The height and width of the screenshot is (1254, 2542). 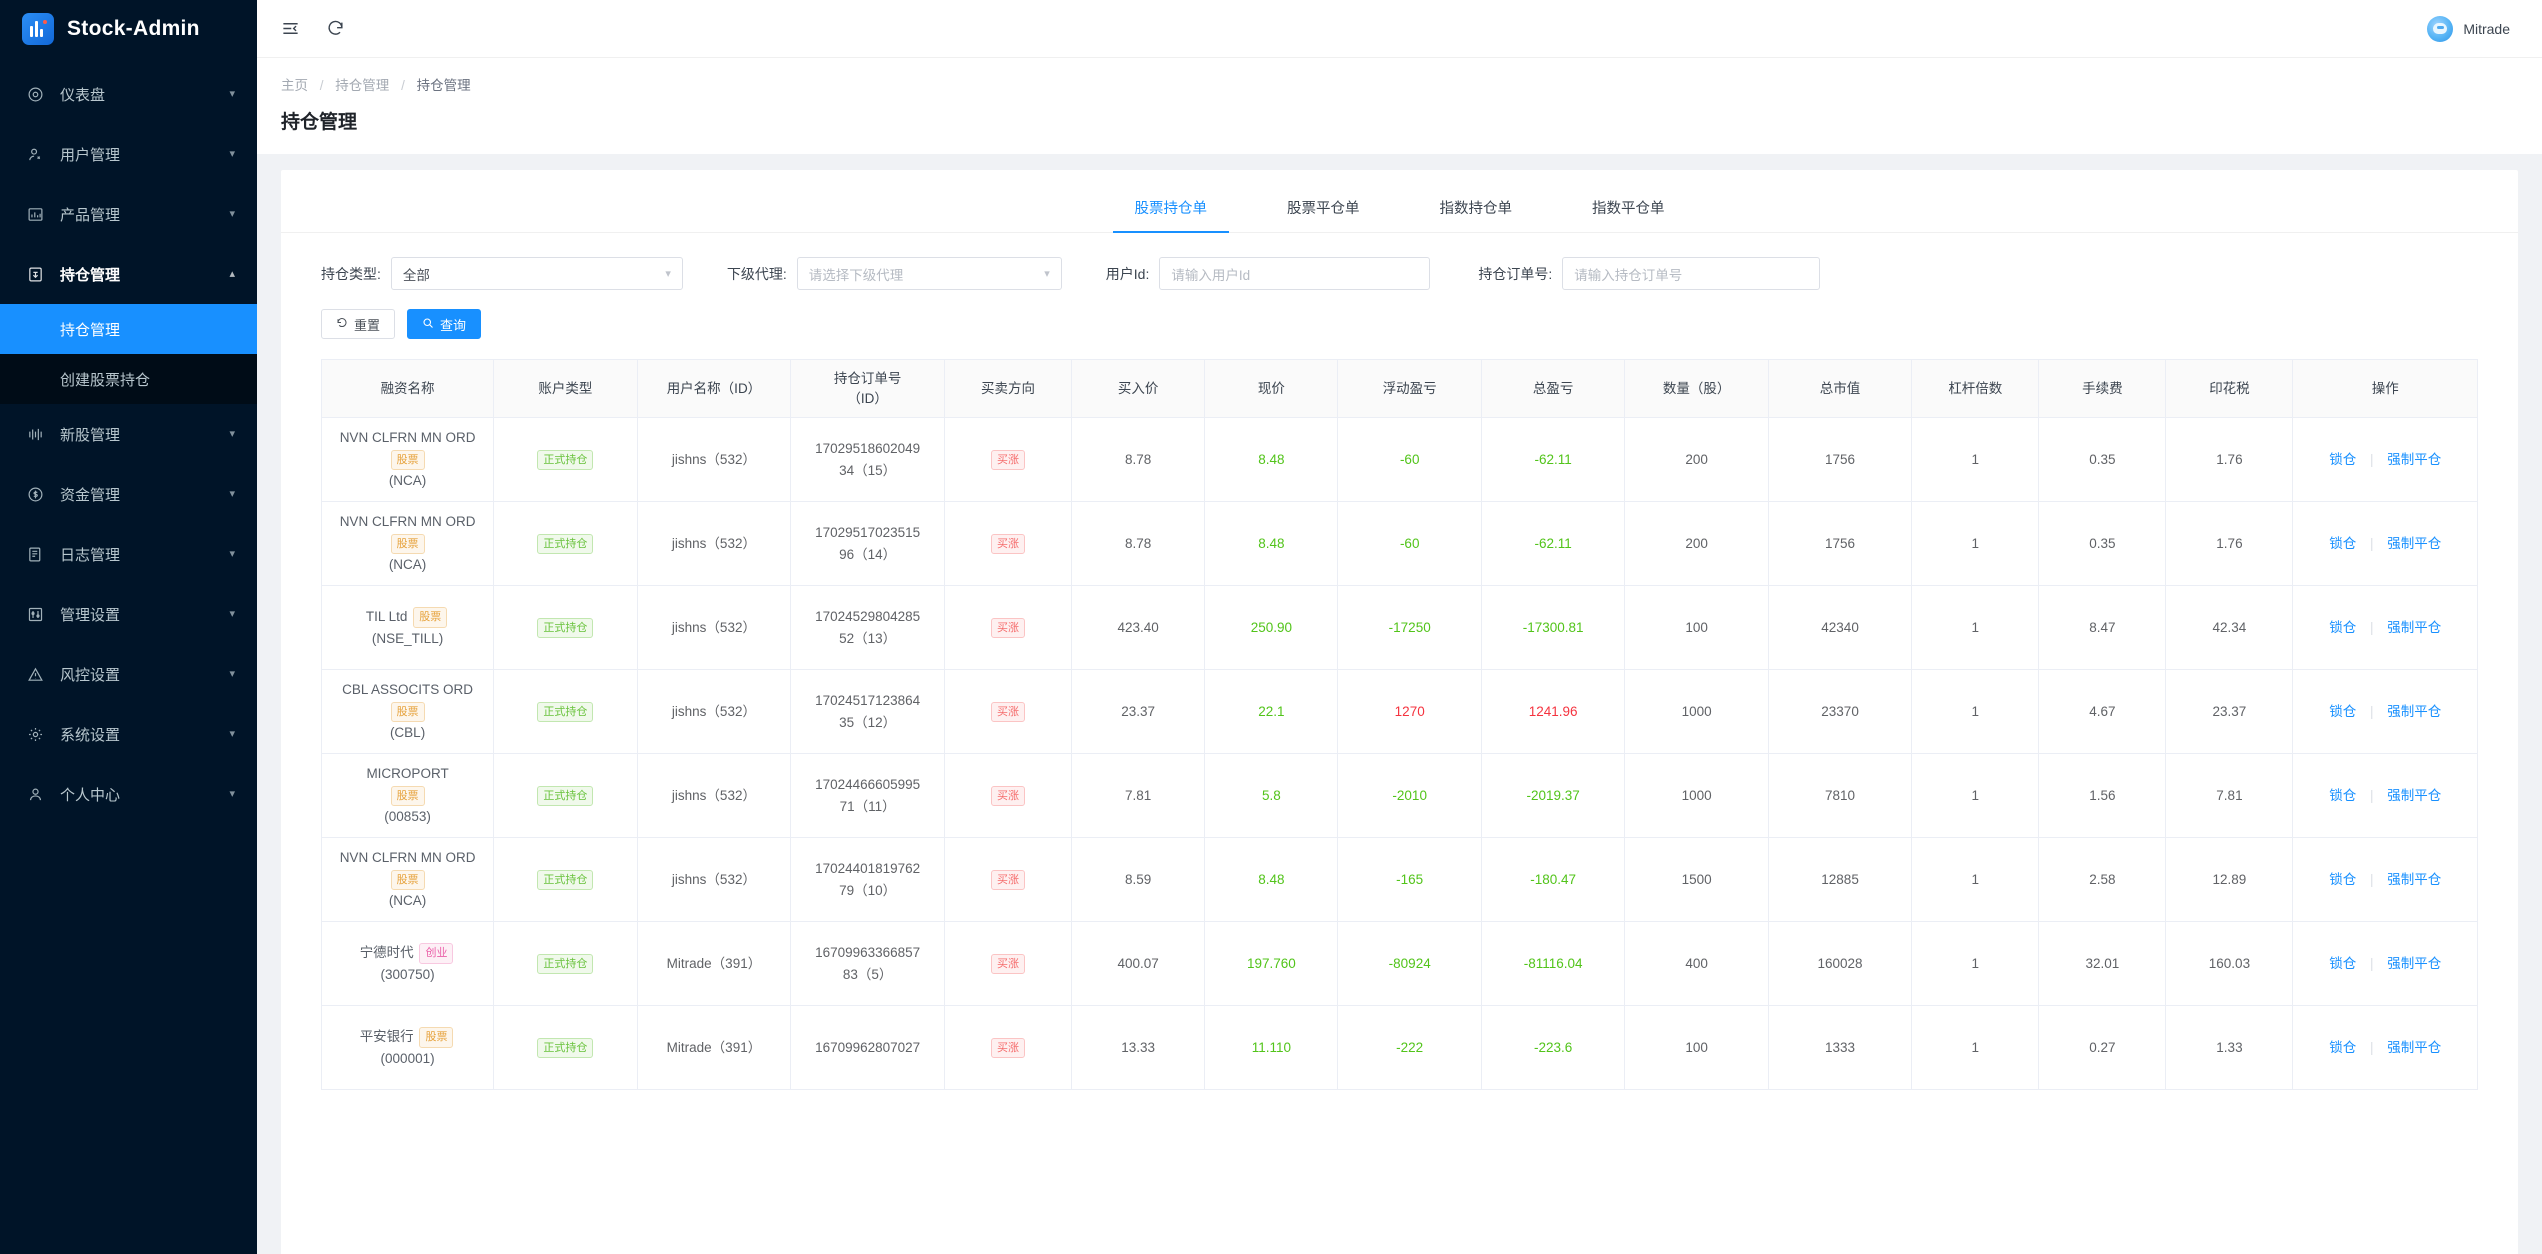 What do you see at coordinates (1323, 208) in the screenshot?
I see `tab-stock-closed: 股票平仓单` at bounding box center [1323, 208].